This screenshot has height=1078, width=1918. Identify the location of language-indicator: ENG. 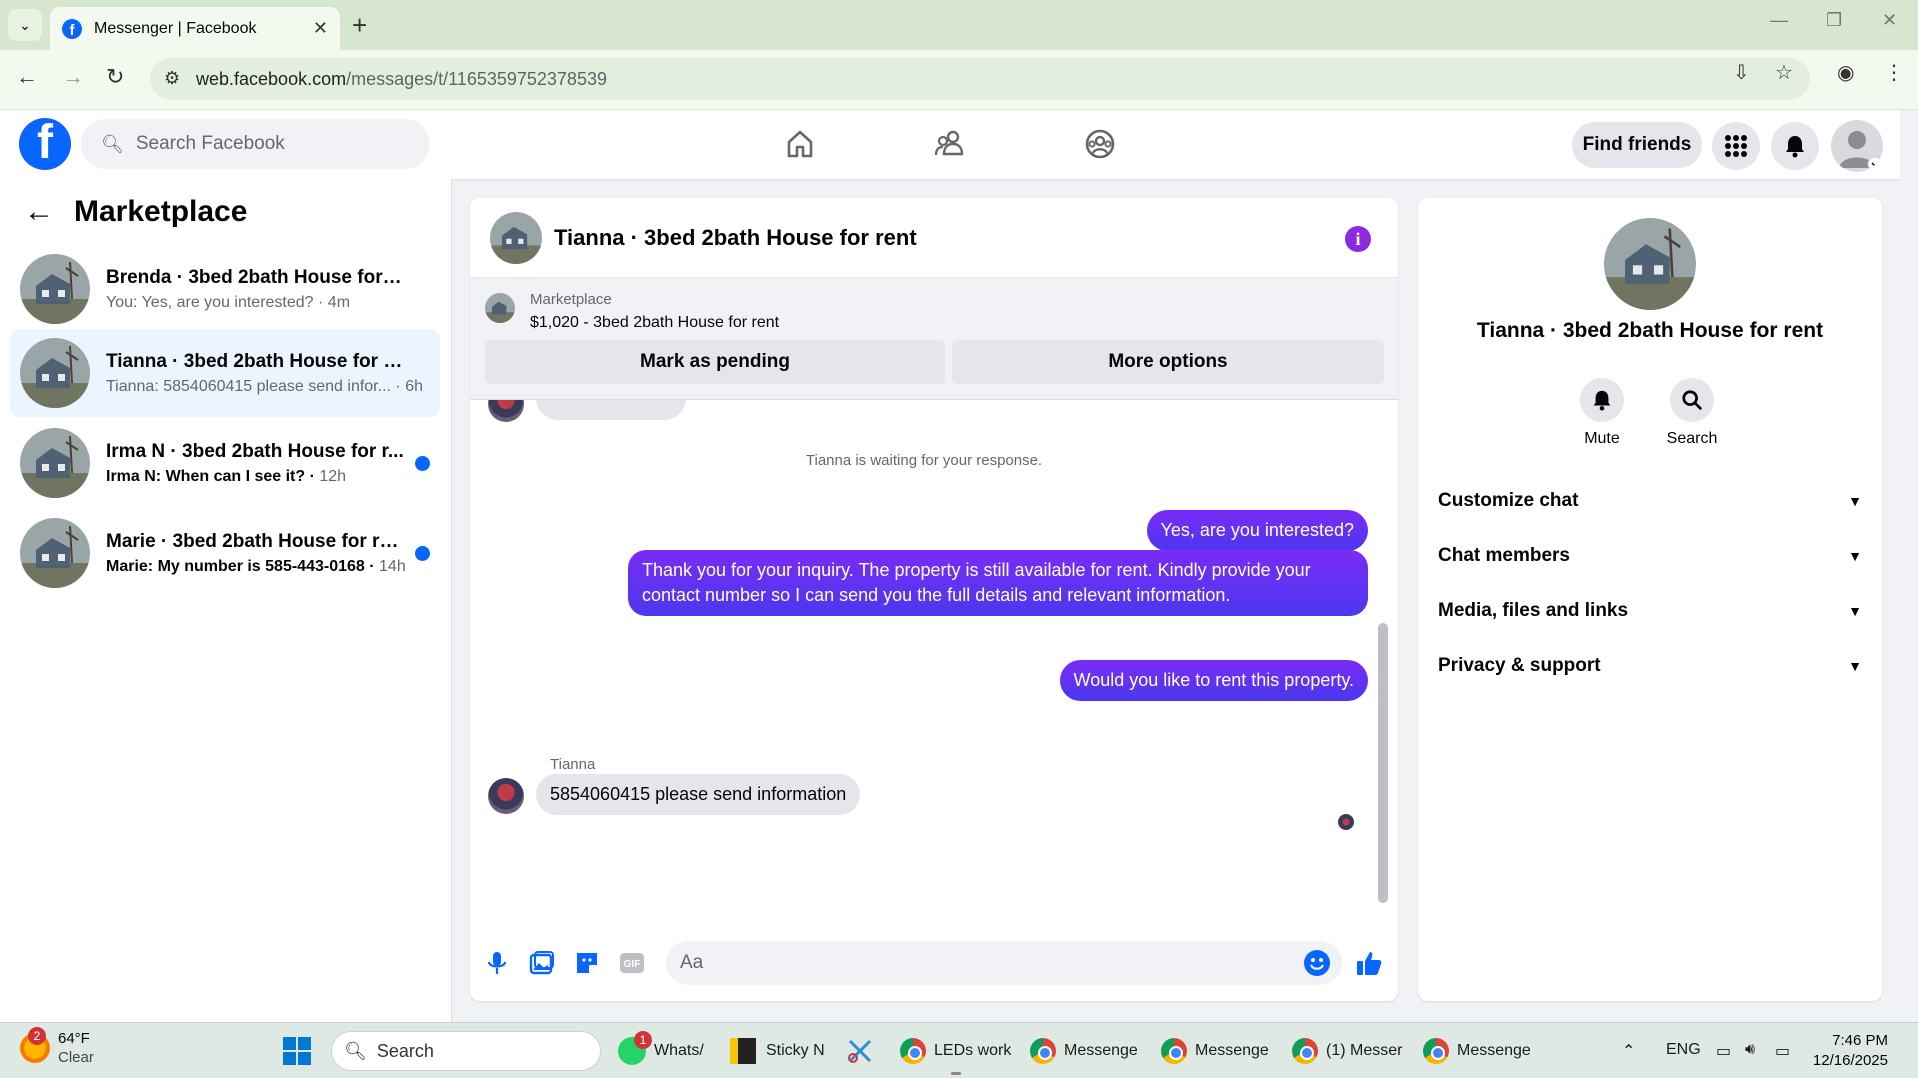
(1683, 1050).